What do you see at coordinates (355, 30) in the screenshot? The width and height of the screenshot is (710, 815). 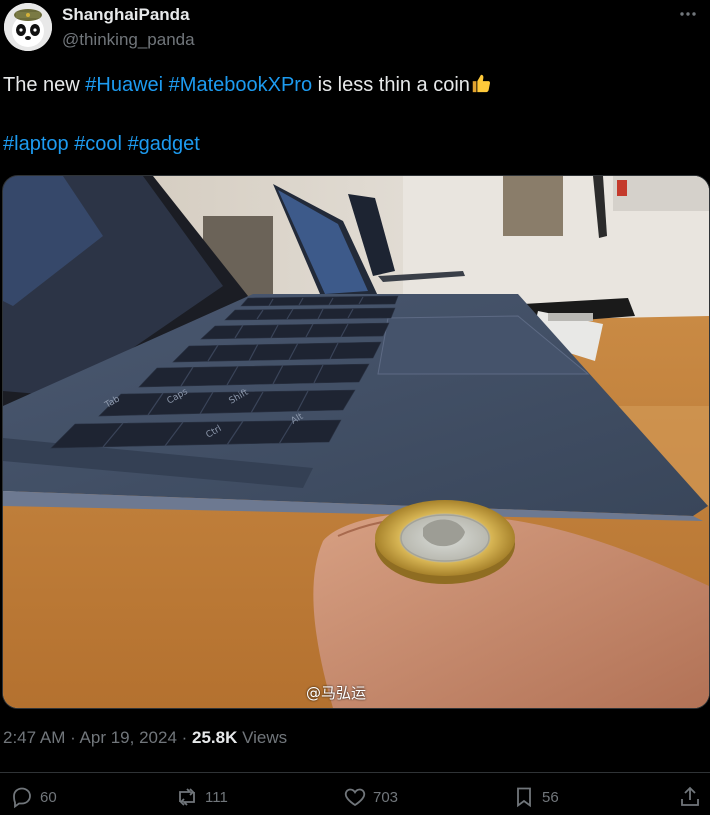 I see `tweet-header: ShanghaiPanda @thinking_panda` at bounding box center [355, 30].